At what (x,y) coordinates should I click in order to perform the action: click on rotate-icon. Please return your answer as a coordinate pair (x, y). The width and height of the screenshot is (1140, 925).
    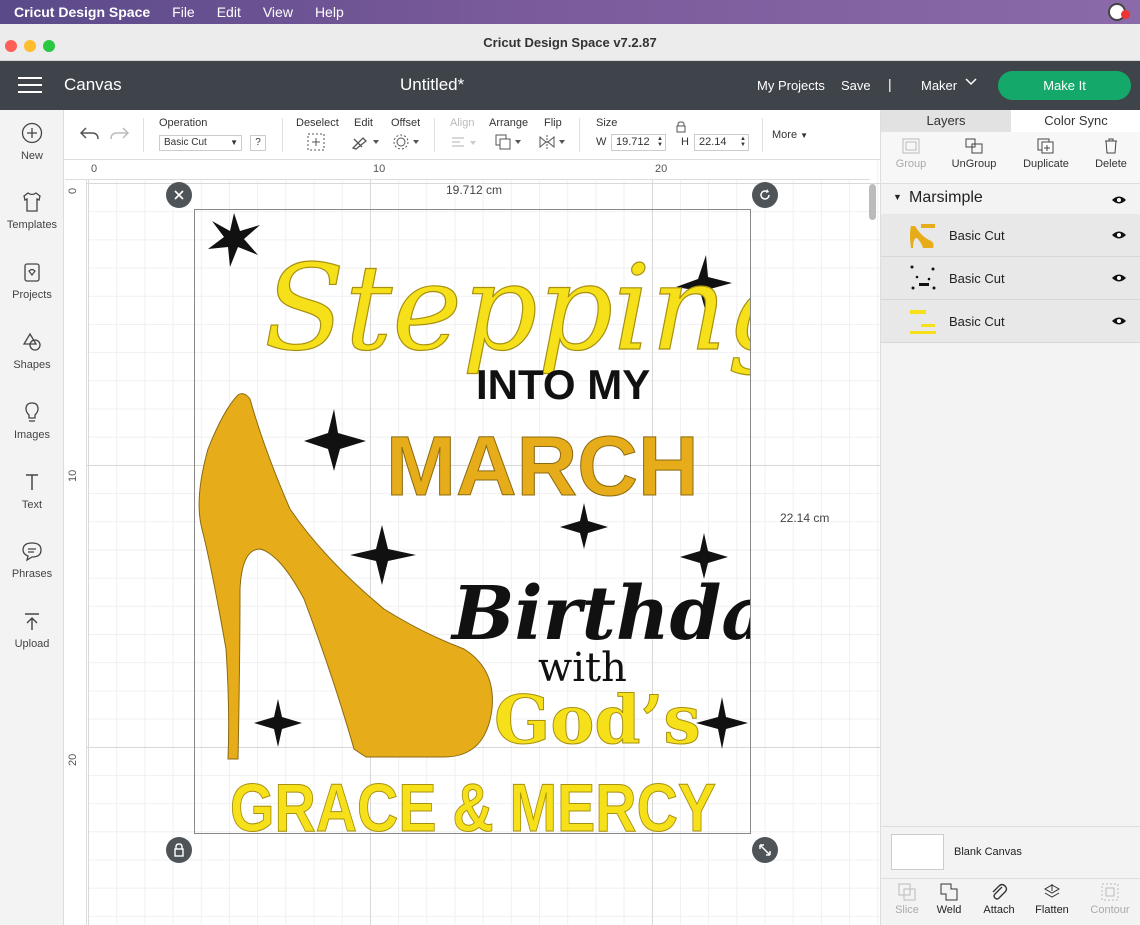
    Looking at the image, I should click on (765, 194).